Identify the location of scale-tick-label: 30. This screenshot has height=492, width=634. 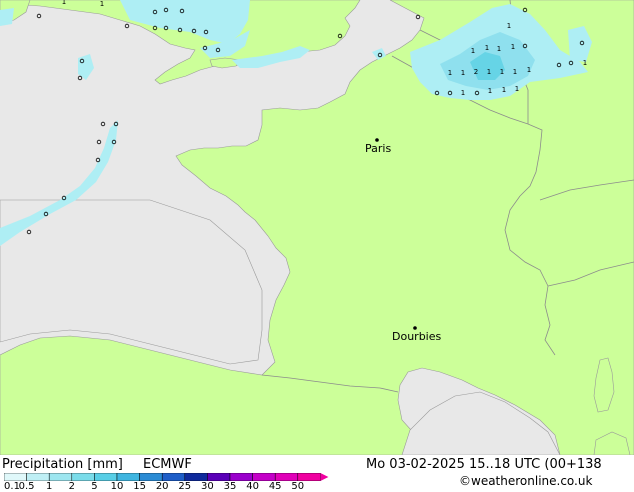
(207, 486).